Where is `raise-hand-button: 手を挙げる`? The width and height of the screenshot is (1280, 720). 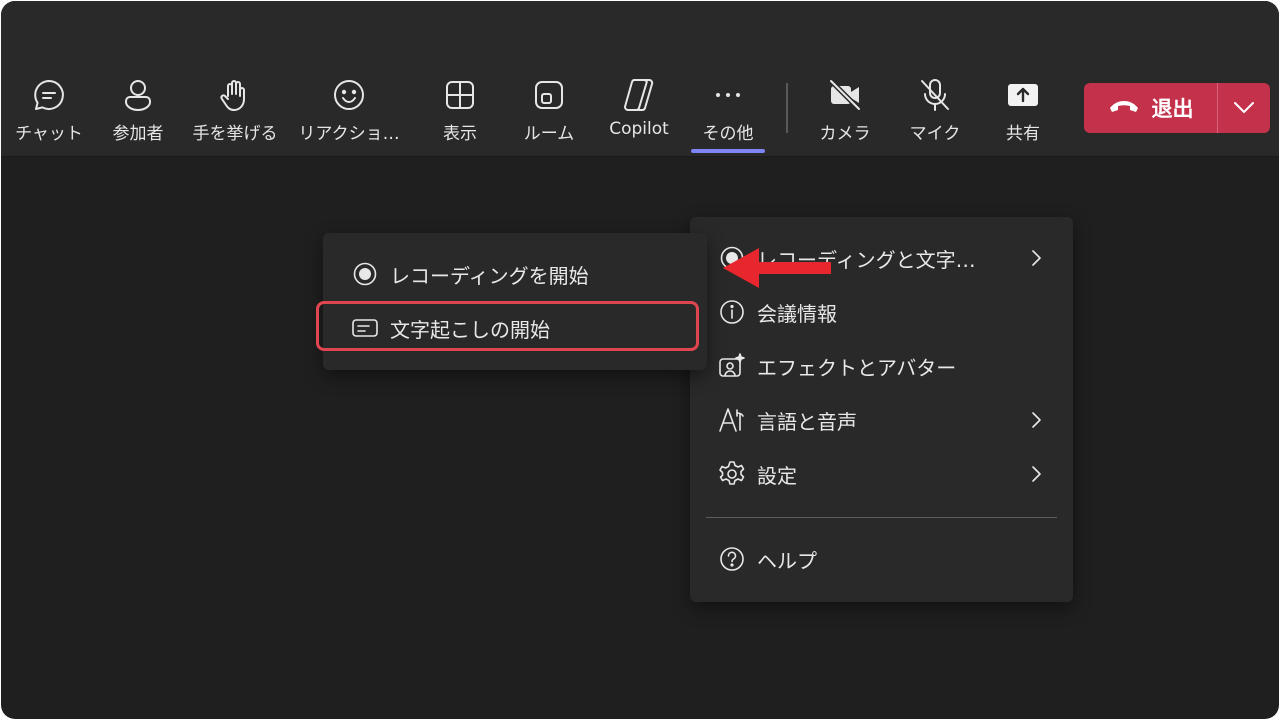
raise-hand-button: 手を挙げる is located at coordinates (235, 113).